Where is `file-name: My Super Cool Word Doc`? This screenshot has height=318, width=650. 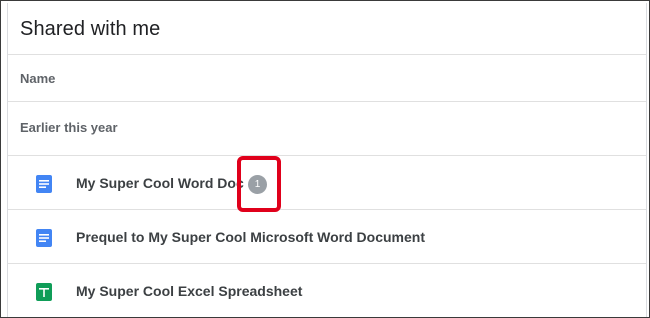 file-name: My Super Cool Word Doc is located at coordinates (160, 183).